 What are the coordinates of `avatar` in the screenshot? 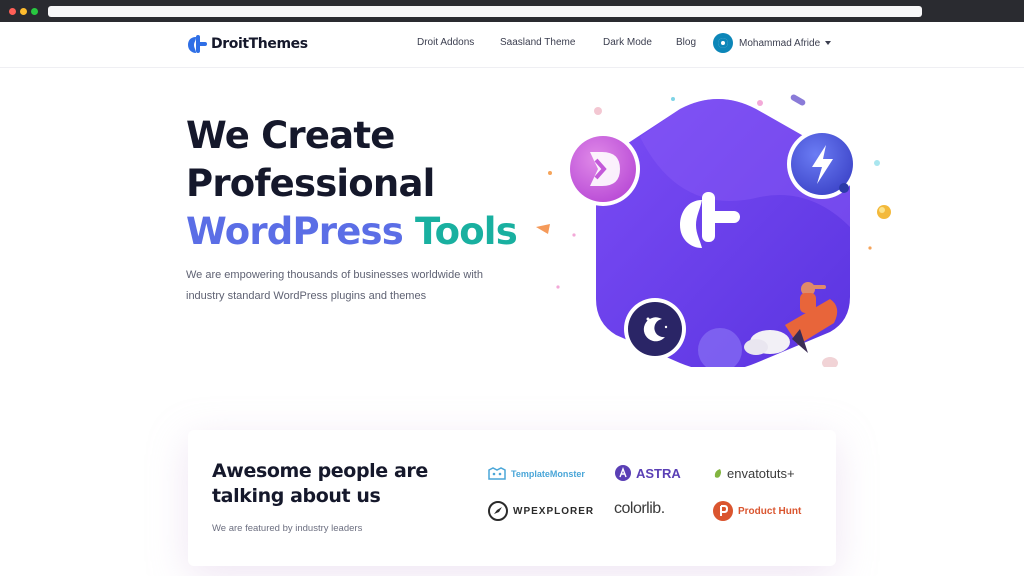 It's located at (723, 43).